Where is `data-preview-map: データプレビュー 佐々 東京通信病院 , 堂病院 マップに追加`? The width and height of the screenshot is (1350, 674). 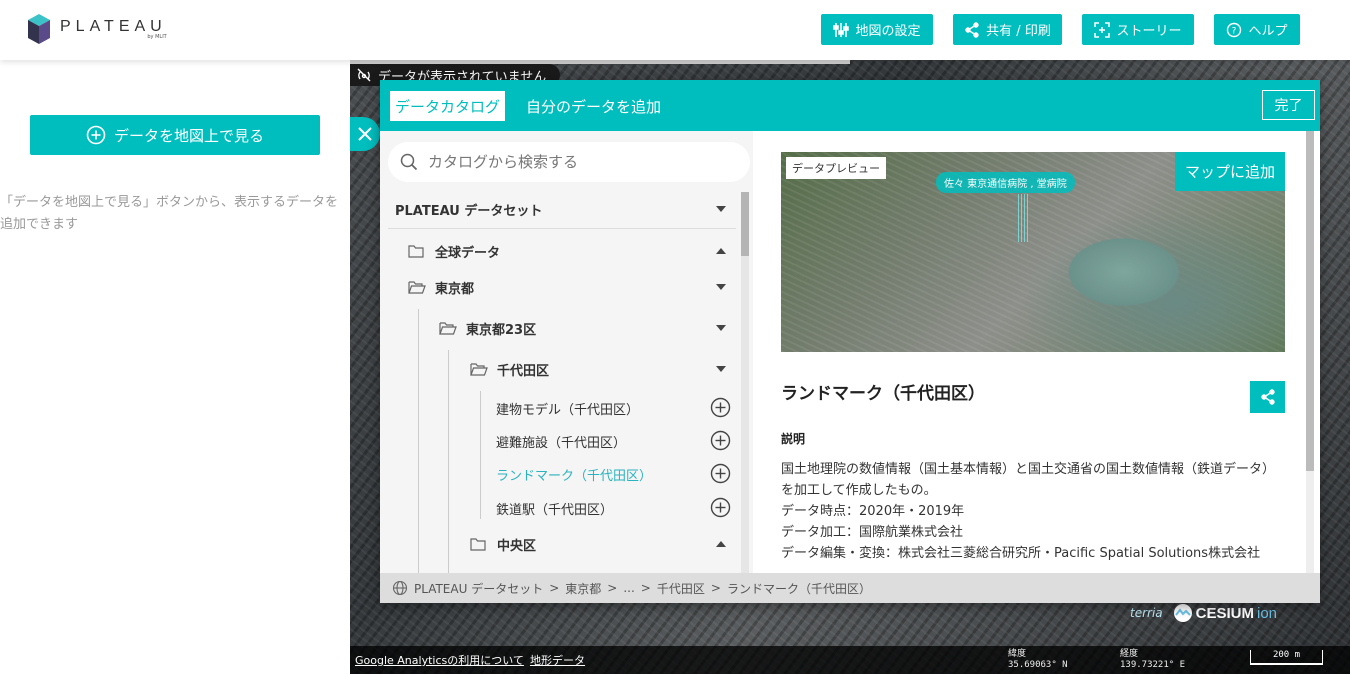 data-preview-map: データプレビュー 佐々 東京通信病院 , 堂病院 マップに追加 is located at coordinates (1033, 252).